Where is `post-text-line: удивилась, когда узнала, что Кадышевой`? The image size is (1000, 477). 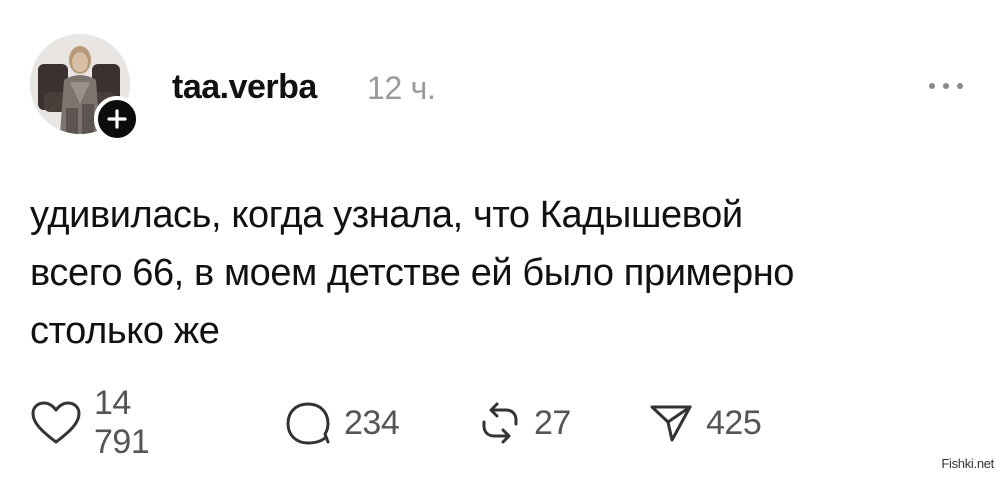 post-text-line: удивилась, когда узнала, что Кадышевой is located at coordinates (386, 215).